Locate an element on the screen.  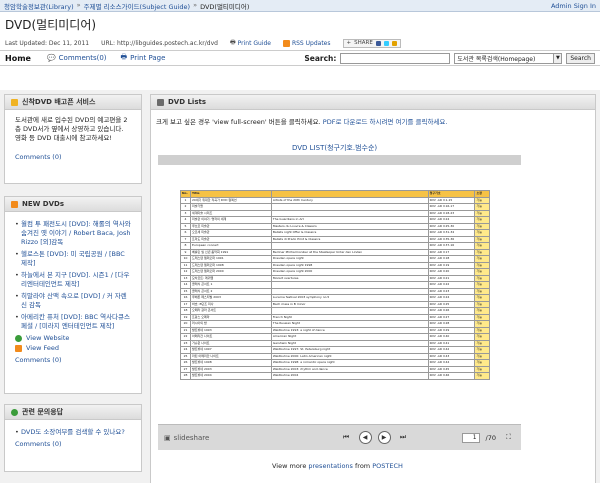
rss-updates-link: RSS Updates is located at coordinates (306, 43).